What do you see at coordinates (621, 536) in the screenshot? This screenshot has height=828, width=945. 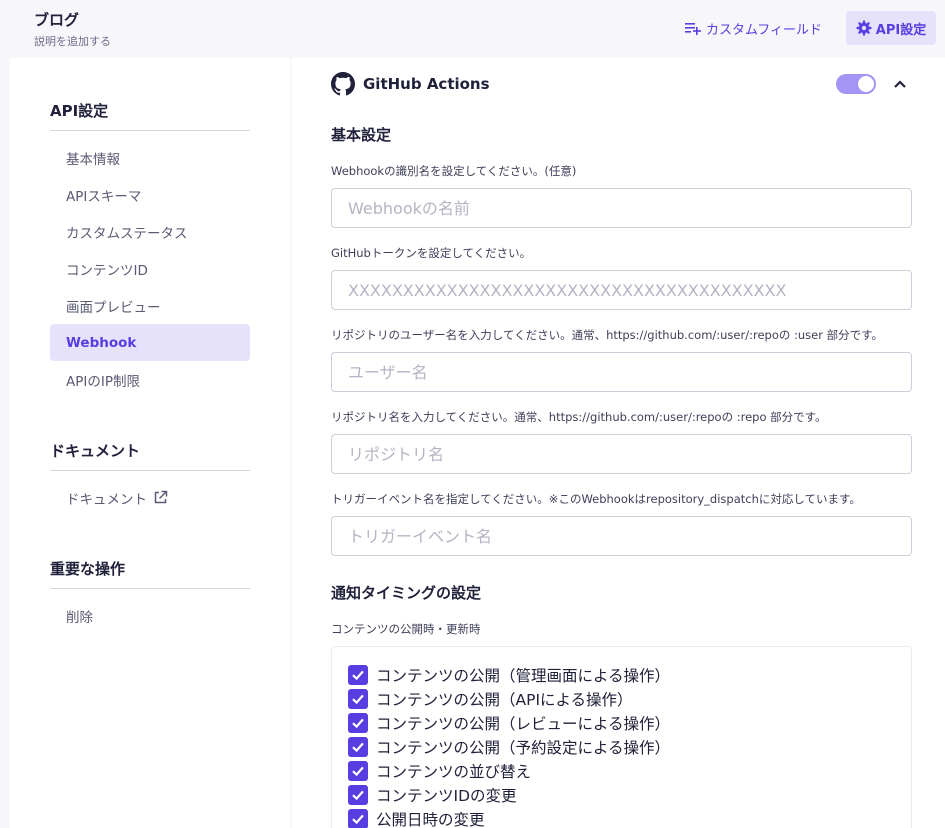 I see `trigger-event-input` at bounding box center [621, 536].